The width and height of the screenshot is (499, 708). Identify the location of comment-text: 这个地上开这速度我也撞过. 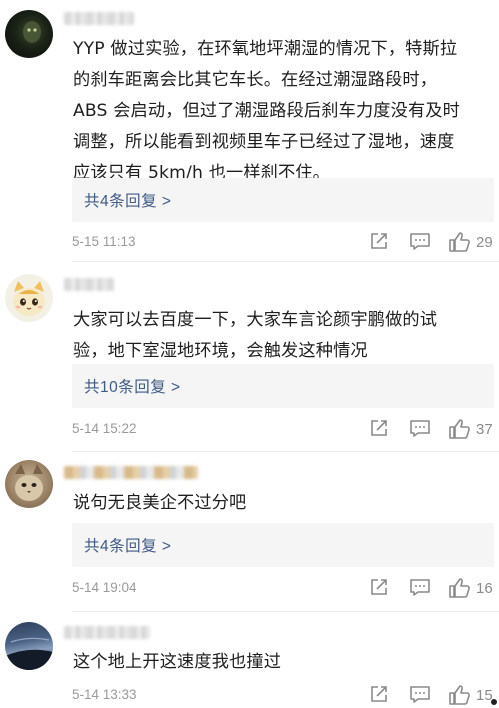
(283, 662).